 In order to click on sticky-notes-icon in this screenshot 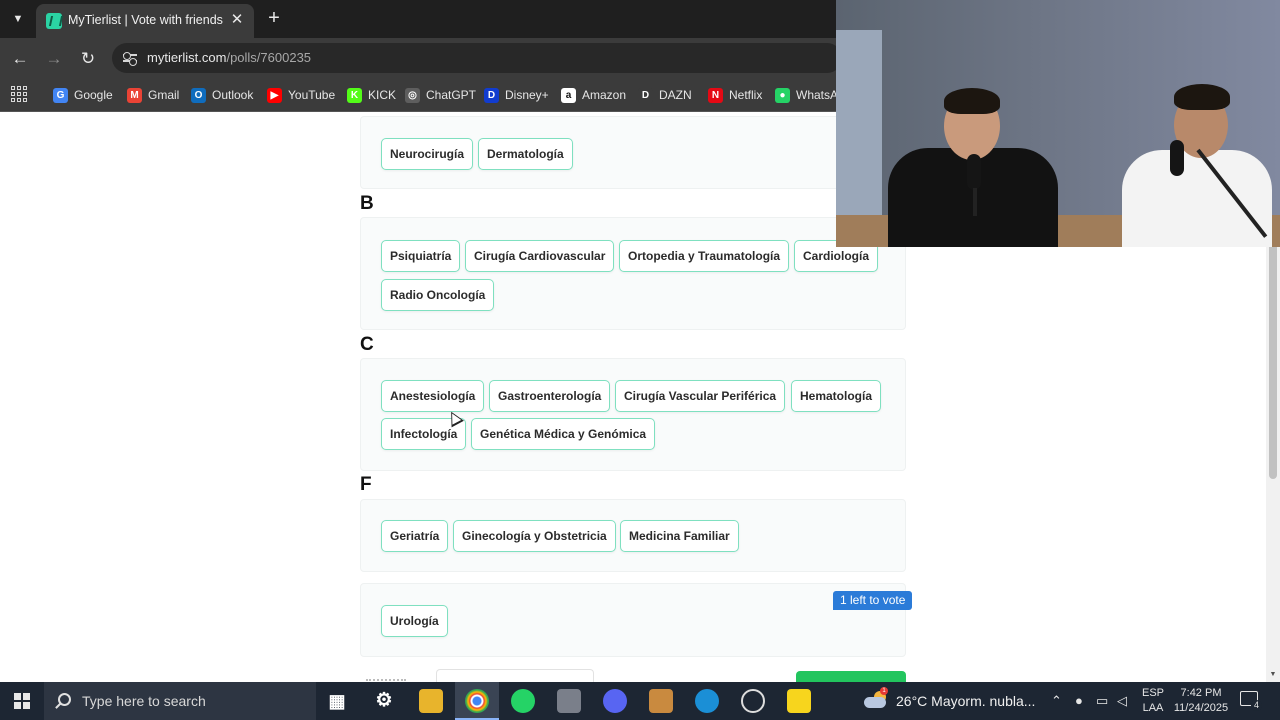, I will do `click(799, 701)`.